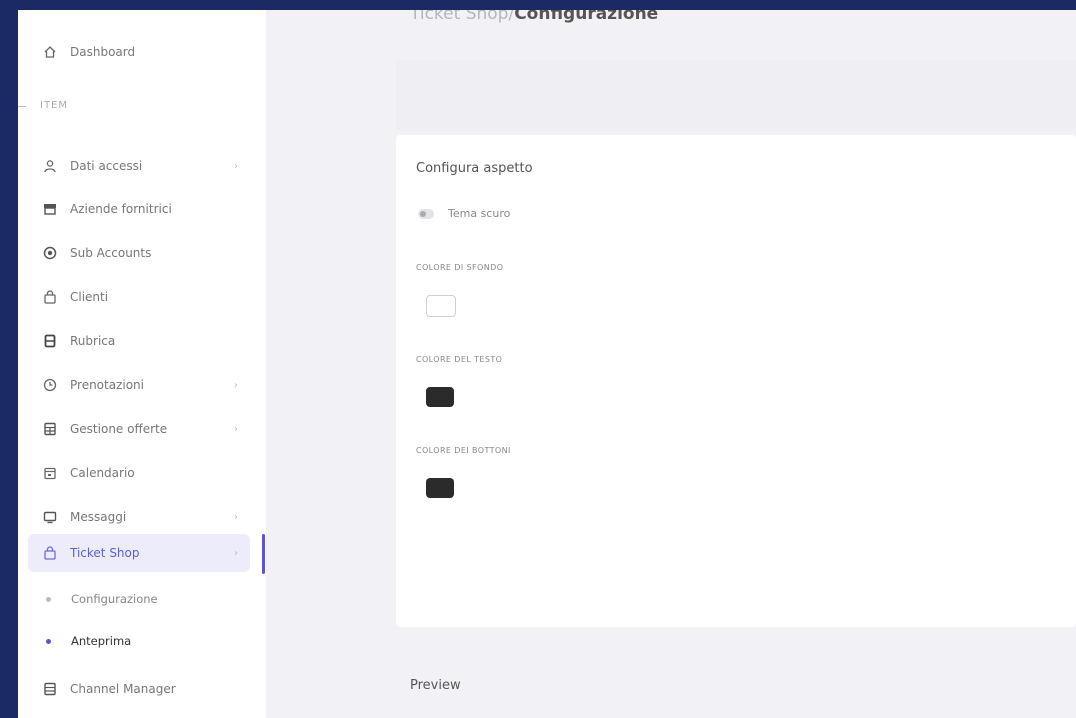  I want to click on breadcrumb: Ticket Shop/Configurazione, so click(534, 17).